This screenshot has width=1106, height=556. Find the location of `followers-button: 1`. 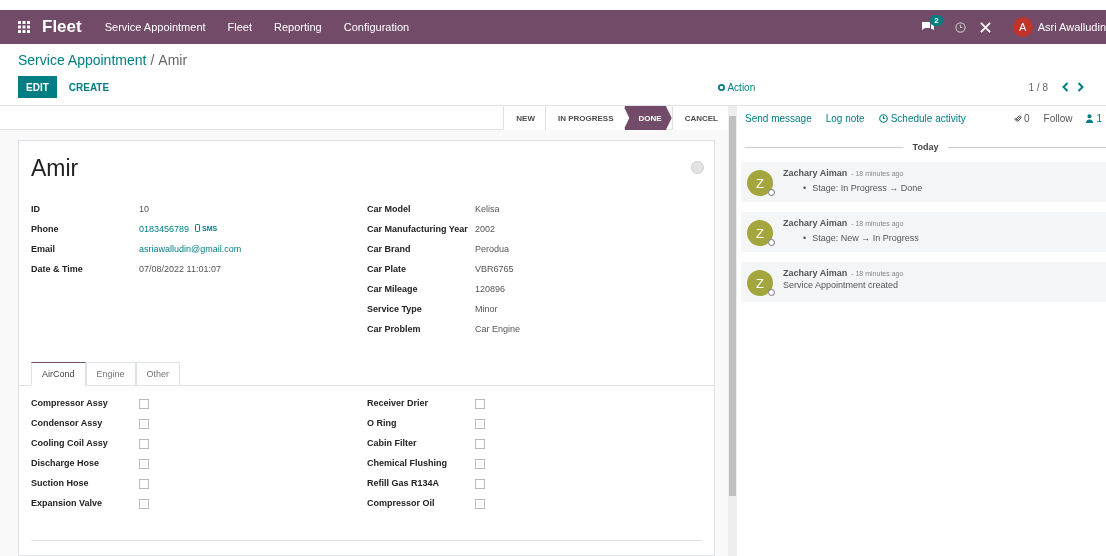

followers-button: 1 is located at coordinates (1094, 118).